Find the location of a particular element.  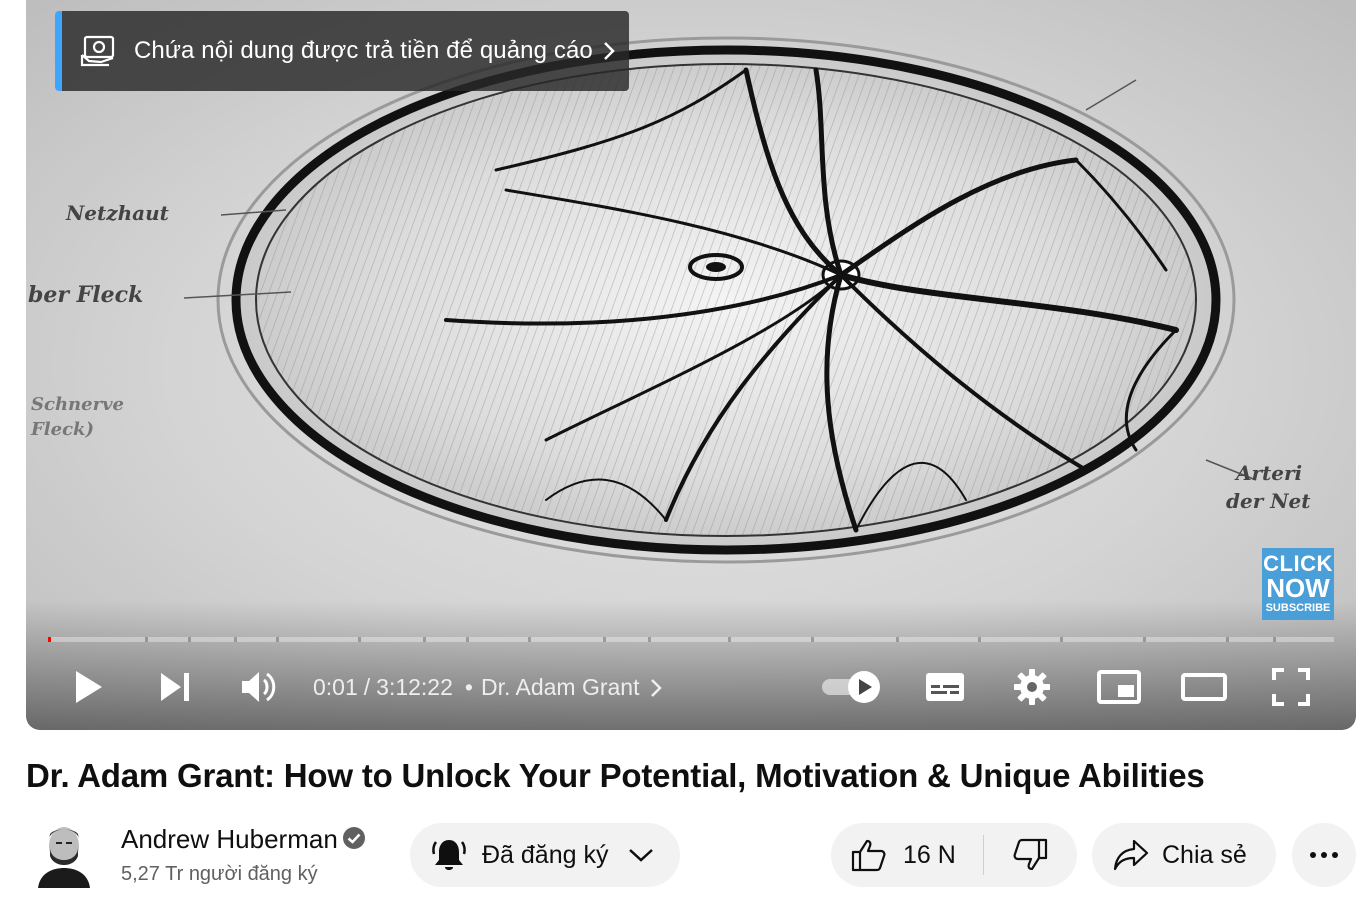

time-display: 0:01 / 3:12:22 • Dr. Adam Grant is located at coordinates (488, 687).